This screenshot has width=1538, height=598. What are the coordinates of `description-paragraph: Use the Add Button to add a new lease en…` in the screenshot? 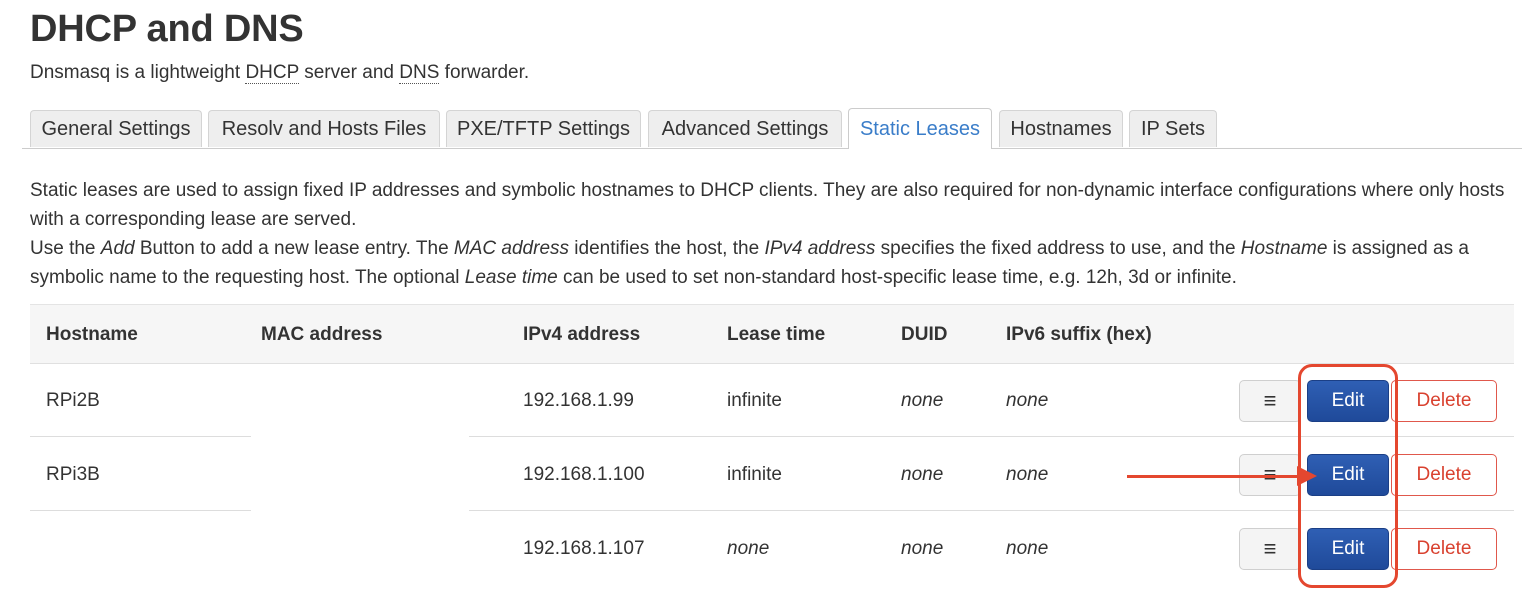 It's located at (749, 263).